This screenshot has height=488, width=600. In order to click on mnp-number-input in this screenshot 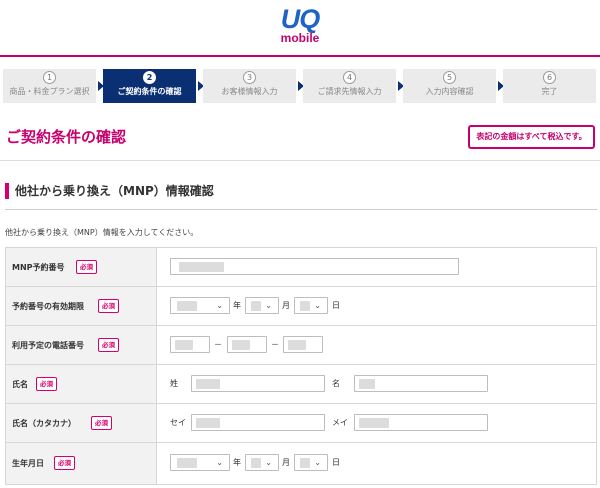, I will do `click(314, 266)`.